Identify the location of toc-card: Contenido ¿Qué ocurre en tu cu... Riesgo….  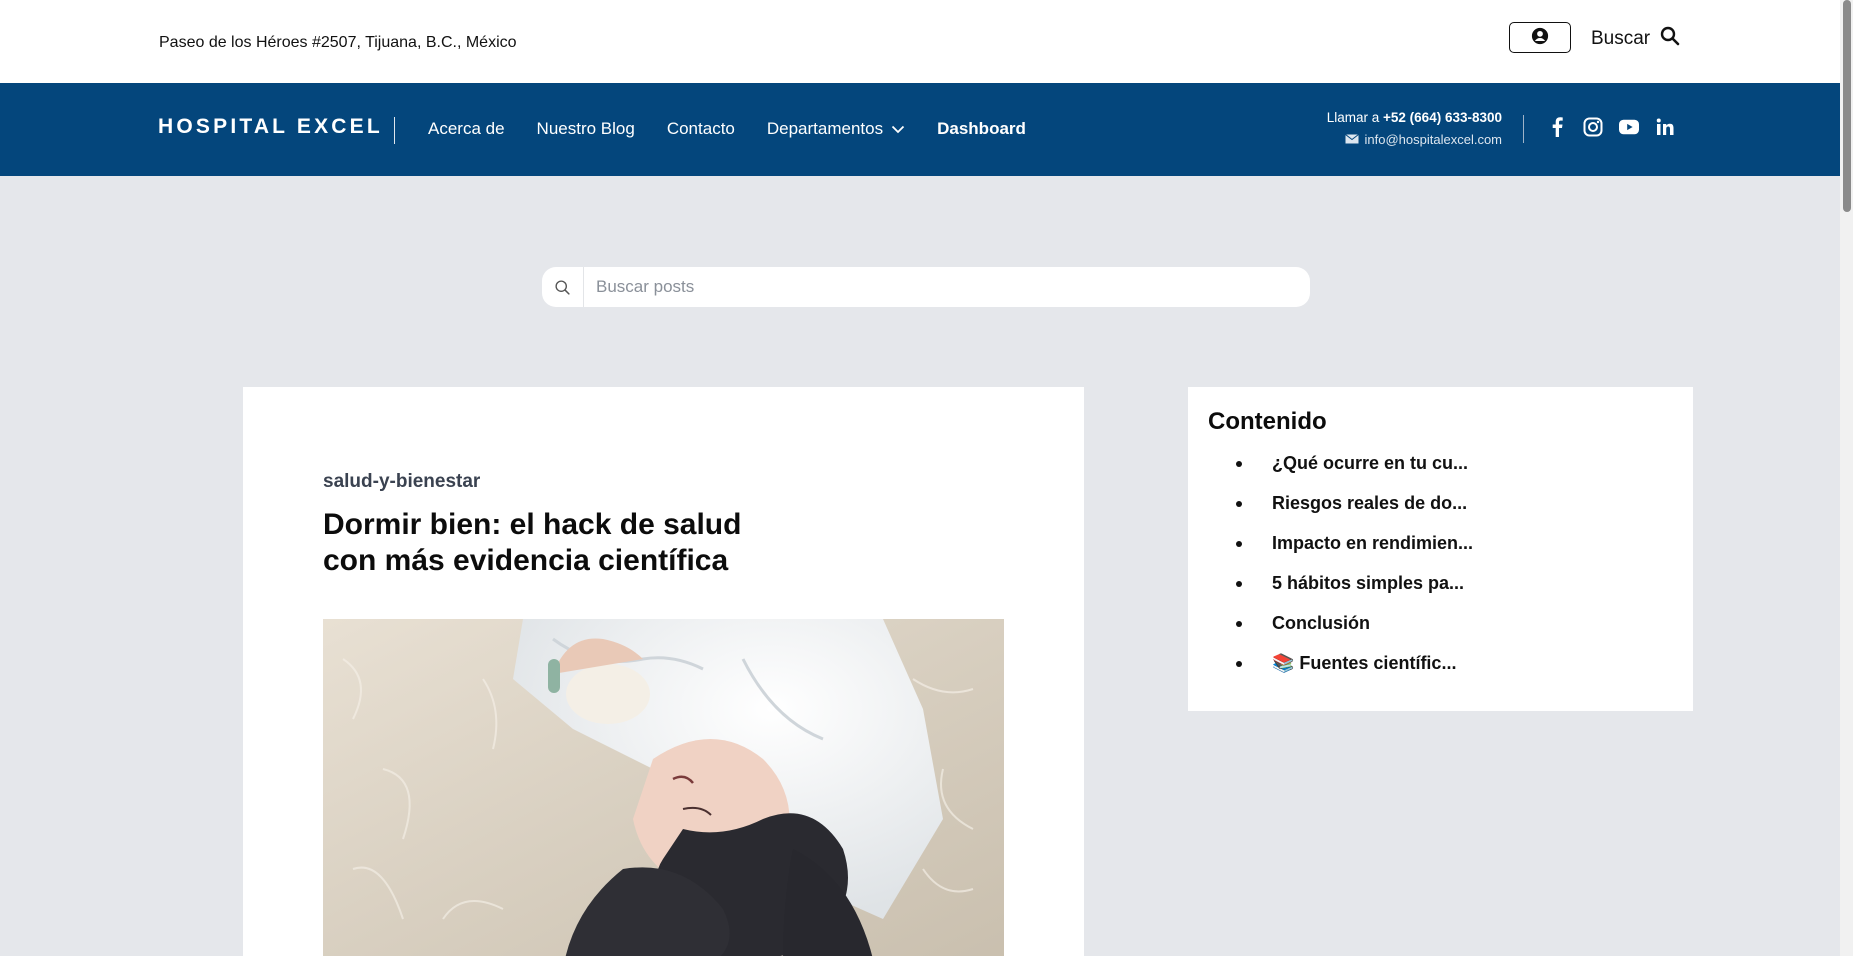
(1440, 549).